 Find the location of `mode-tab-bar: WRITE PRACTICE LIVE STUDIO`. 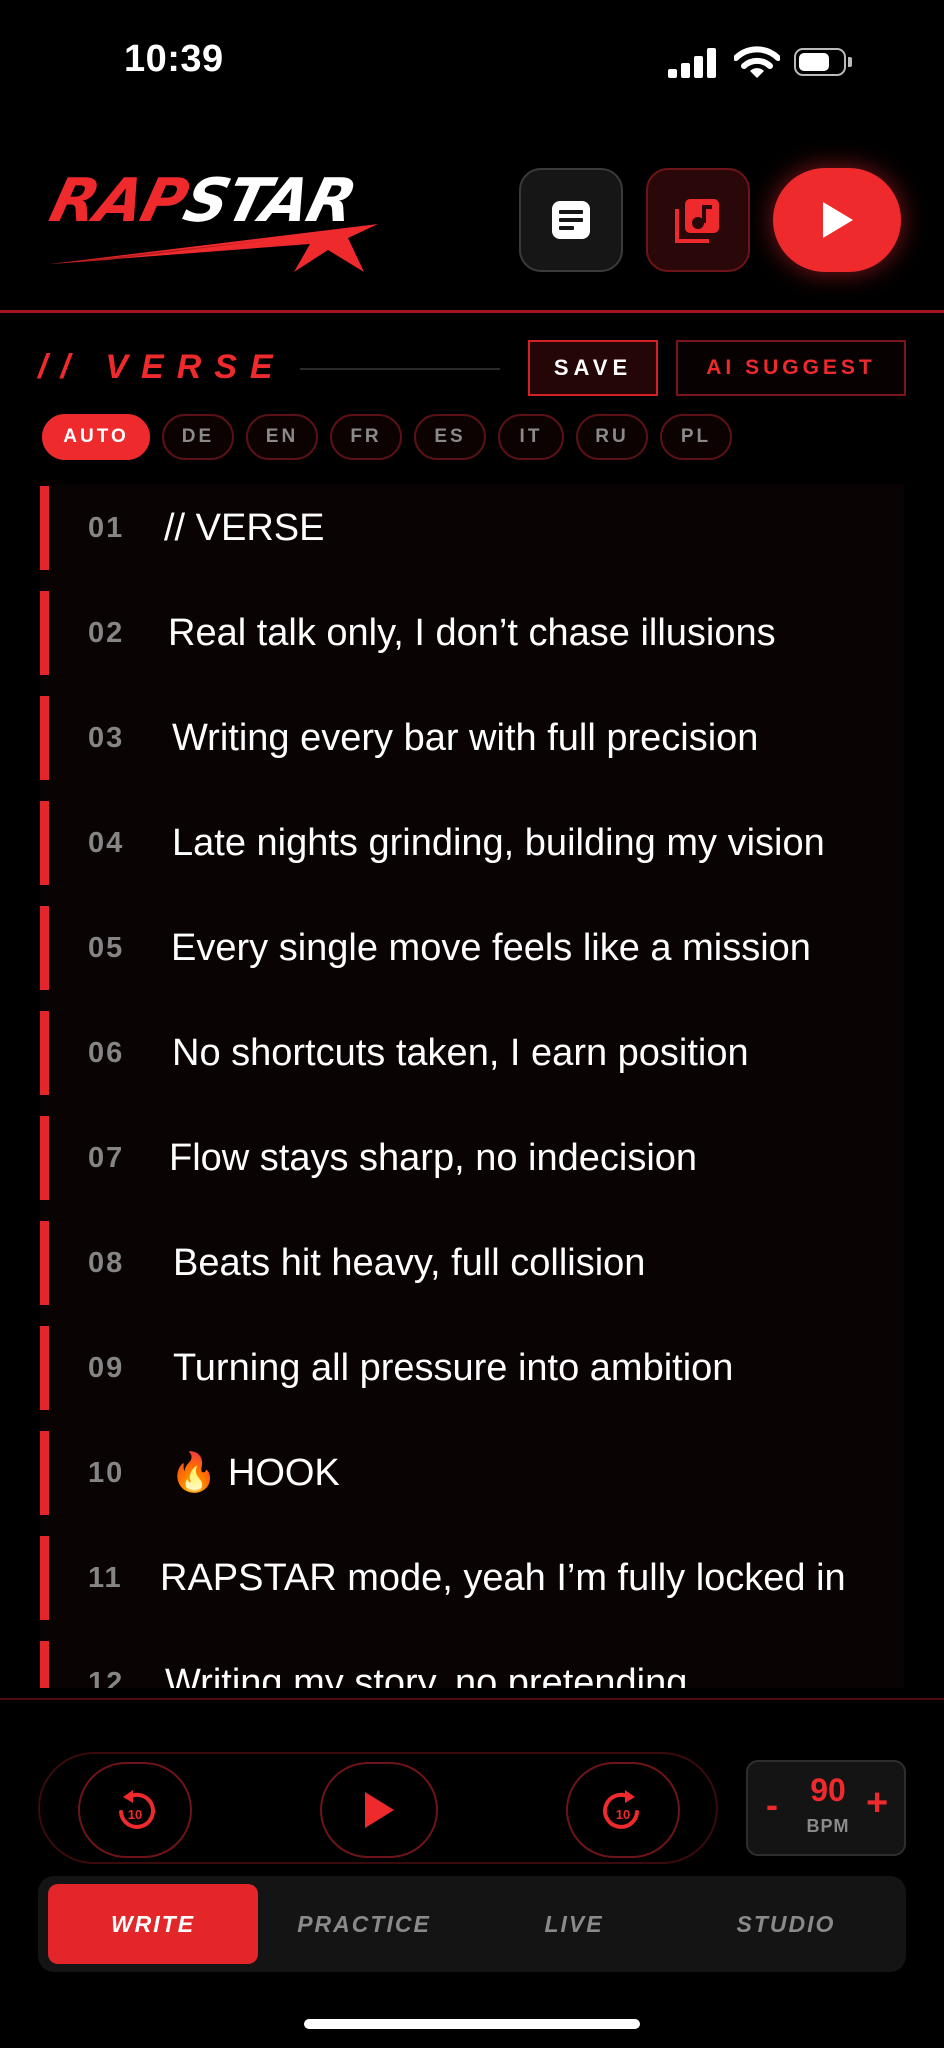

mode-tab-bar: WRITE PRACTICE LIVE STUDIO is located at coordinates (472, 1924).